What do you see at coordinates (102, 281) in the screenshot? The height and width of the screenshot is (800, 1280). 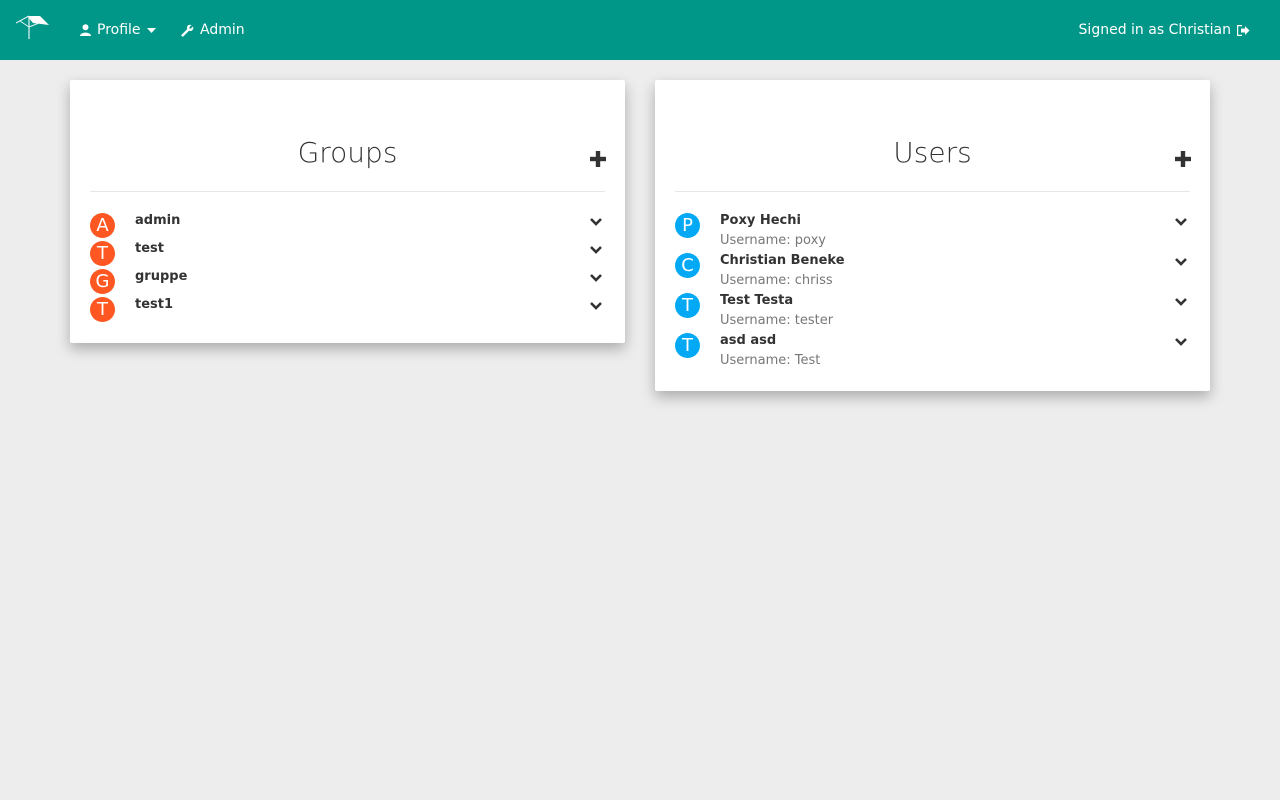 I see `group-avatar: G` at bounding box center [102, 281].